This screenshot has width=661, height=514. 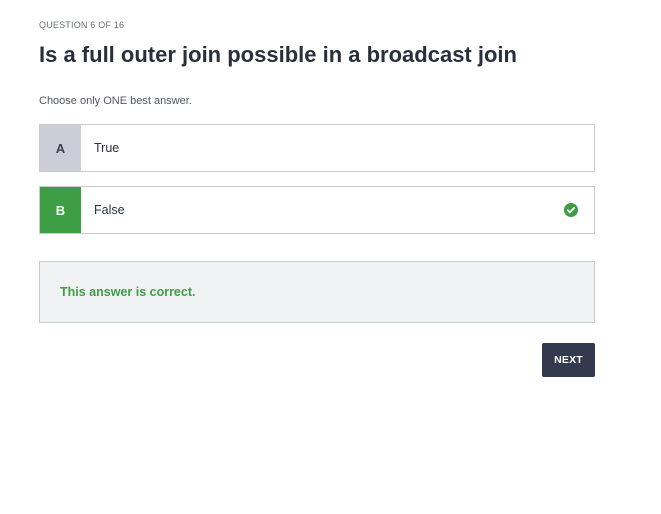 I want to click on feedback-panel: This answer is correct., so click(x=317, y=292).